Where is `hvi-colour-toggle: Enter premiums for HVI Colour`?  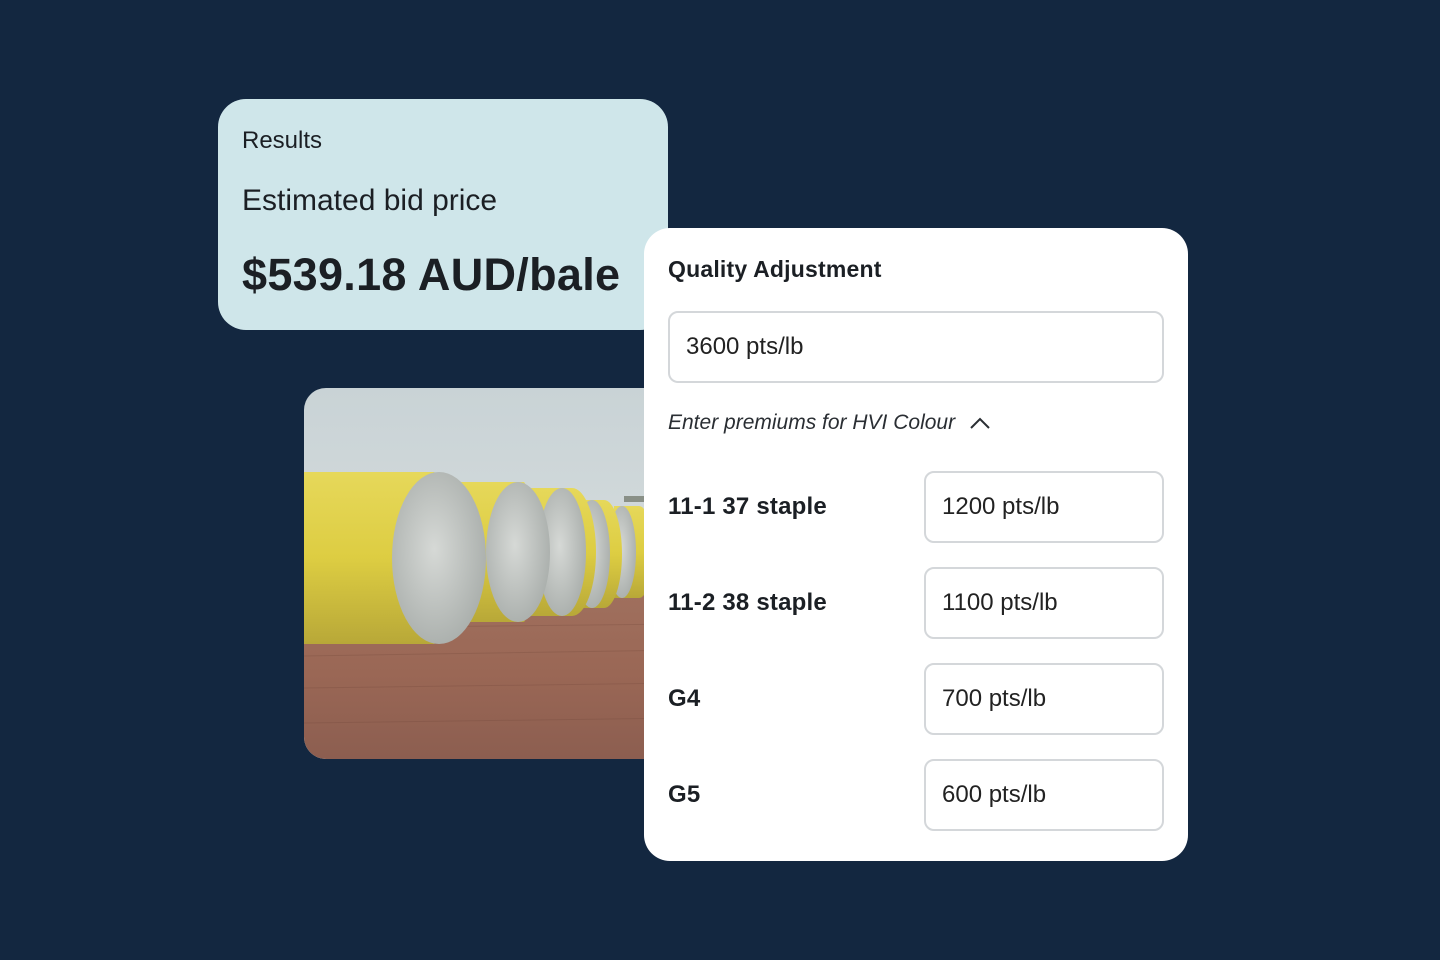 hvi-colour-toggle: Enter premiums for HVI Colour is located at coordinates (916, 423).